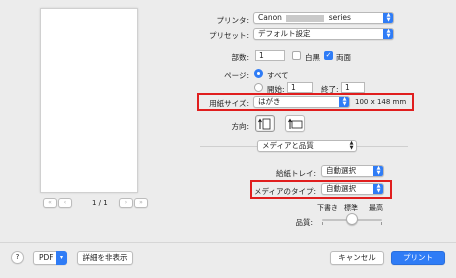 The width and height of the screenshot is (456, 278). What do you see at coordinates (126, 203) in the screenshot?
I see `next-page-button: ›` at bounding box center [126, 203].